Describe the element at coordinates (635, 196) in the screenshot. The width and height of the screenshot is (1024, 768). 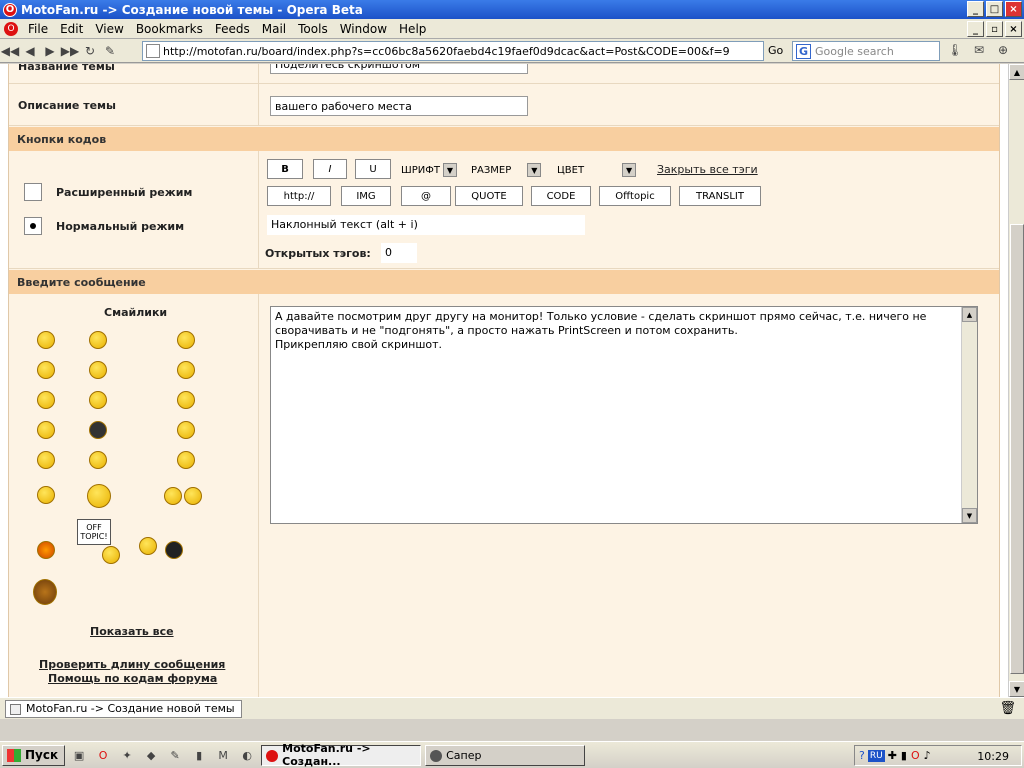
I see `offtopic-button: Offtopic` at that location.